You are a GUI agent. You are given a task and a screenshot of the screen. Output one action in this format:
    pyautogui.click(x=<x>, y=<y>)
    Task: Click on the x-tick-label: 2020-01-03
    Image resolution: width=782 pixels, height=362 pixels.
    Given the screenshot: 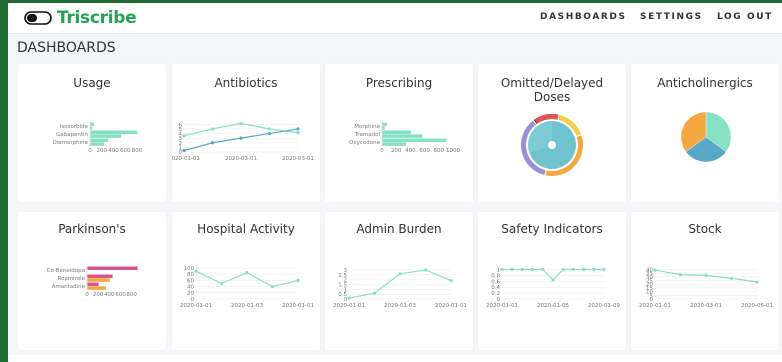 What is the action you would take?
    pyautogui.click(x=400, y=306)
    